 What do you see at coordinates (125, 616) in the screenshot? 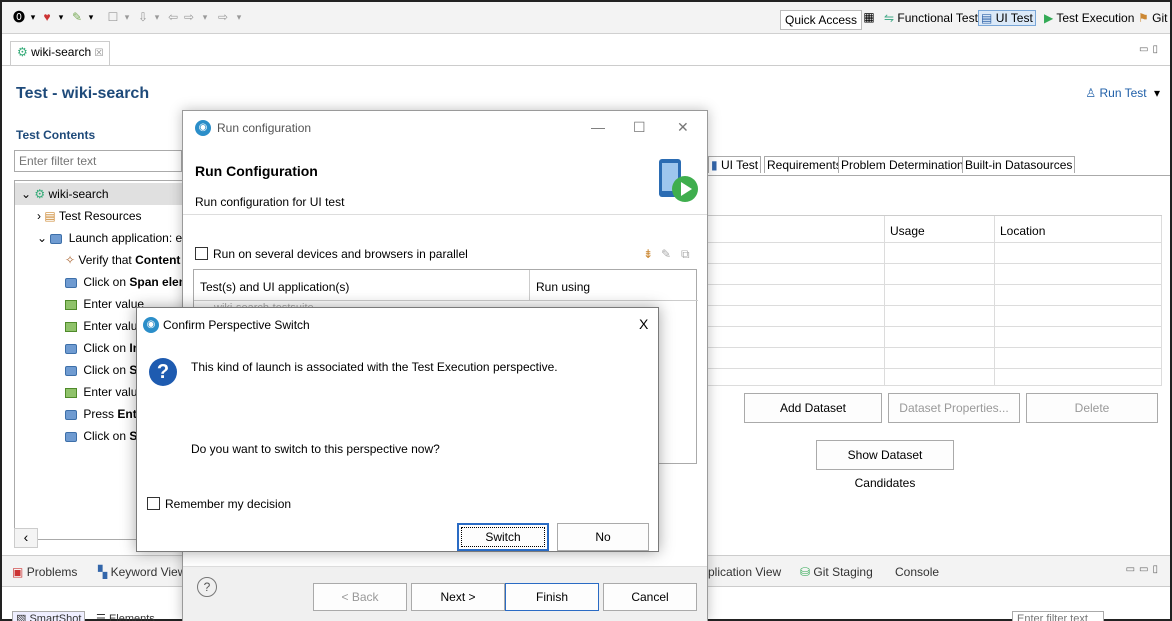
I see `tab-elements: ☰ Elements` at bounding box center [125, 616].